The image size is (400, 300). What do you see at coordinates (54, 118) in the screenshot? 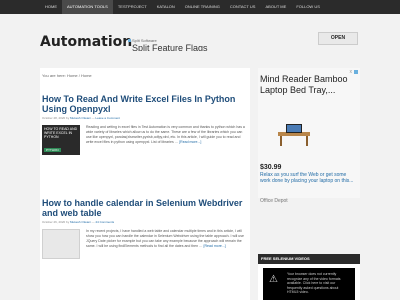
I see `post-date: October 28, 2020` at bounding box center [54, 118].